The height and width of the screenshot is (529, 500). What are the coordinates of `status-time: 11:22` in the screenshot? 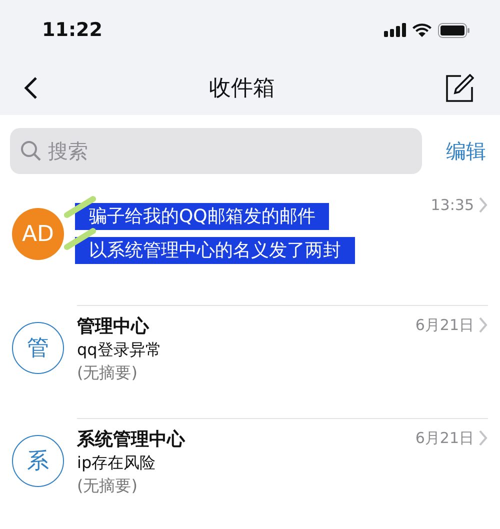 It's located at (72, 30).